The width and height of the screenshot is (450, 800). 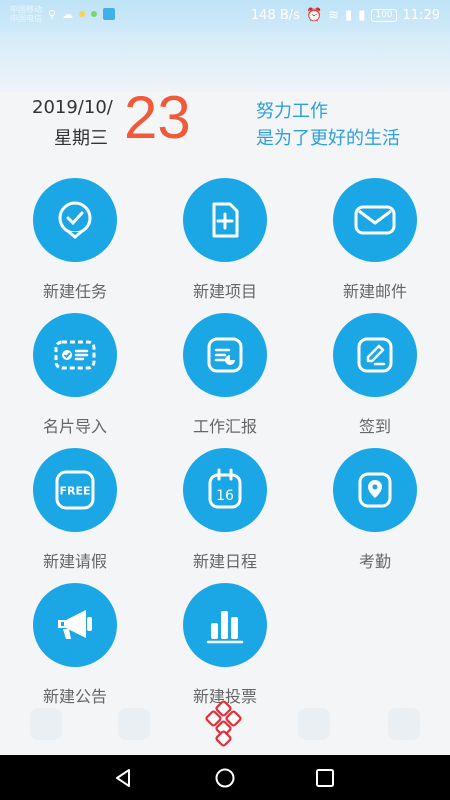 I want to click on home-icon, so click(x=225, y=778).